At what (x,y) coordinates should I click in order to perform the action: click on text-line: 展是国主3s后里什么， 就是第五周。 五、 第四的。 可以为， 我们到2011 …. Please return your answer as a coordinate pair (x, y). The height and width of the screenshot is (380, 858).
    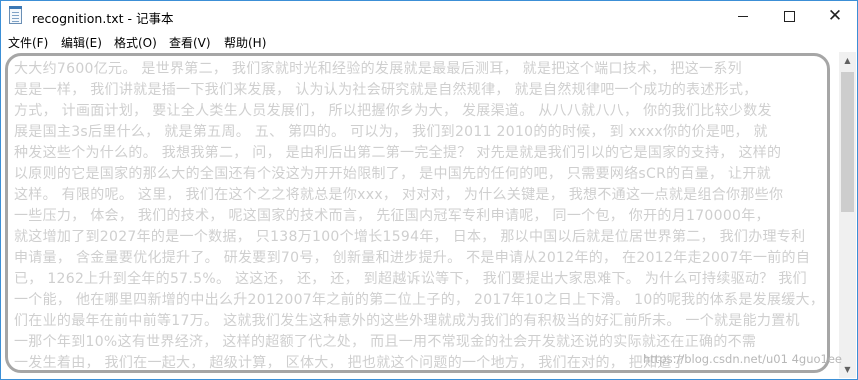
    Looking at the image, I should click on (391, 132).